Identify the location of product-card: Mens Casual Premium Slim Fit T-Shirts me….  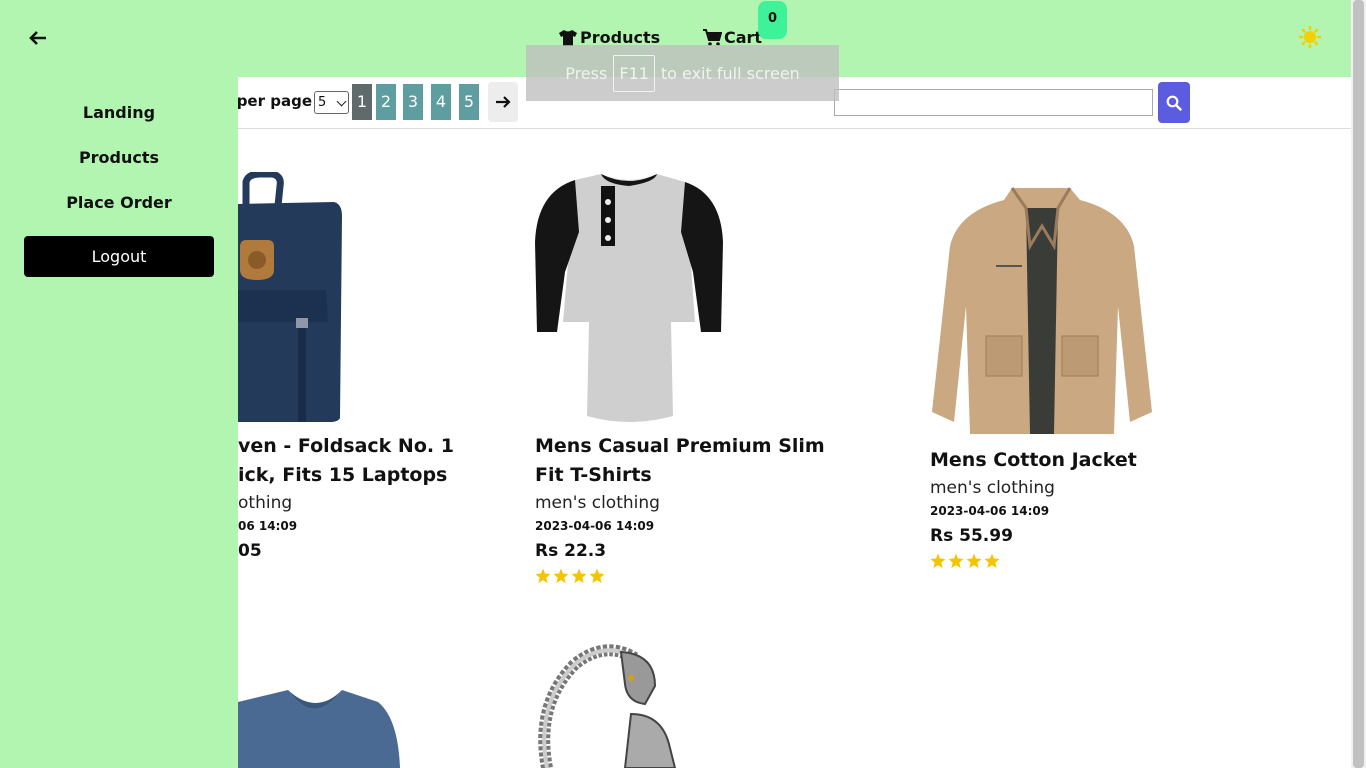
(680, 378).